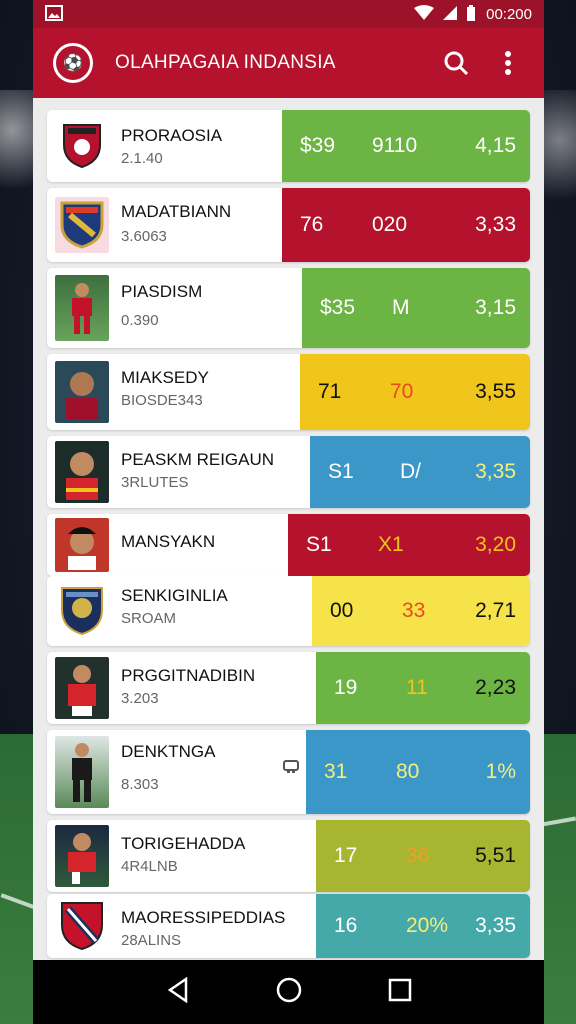 The width and height of the screenshot is (576, 1024). Describe the element at coordinates (336, 771) in the screenshot. I see `stat-value-1: 31` at that location.